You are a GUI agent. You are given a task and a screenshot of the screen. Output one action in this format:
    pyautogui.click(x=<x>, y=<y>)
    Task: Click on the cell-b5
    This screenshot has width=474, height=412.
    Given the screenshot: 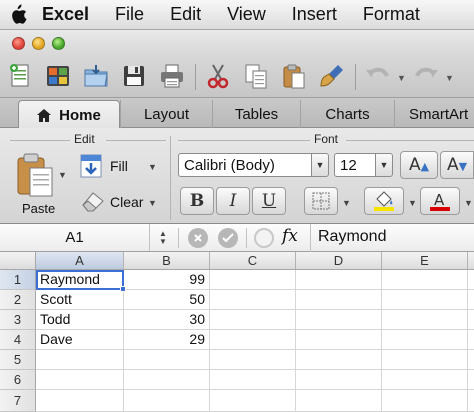 What is the action you would take?
    pyautogui.click(x=167, y=360)
    